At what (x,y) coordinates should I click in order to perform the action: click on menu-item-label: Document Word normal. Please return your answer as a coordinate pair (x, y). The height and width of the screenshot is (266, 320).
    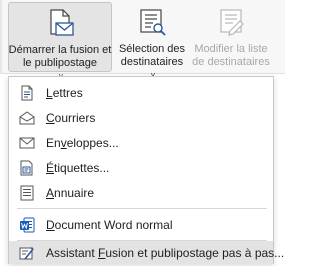
    Looking at the image, I should click on (109, 225).